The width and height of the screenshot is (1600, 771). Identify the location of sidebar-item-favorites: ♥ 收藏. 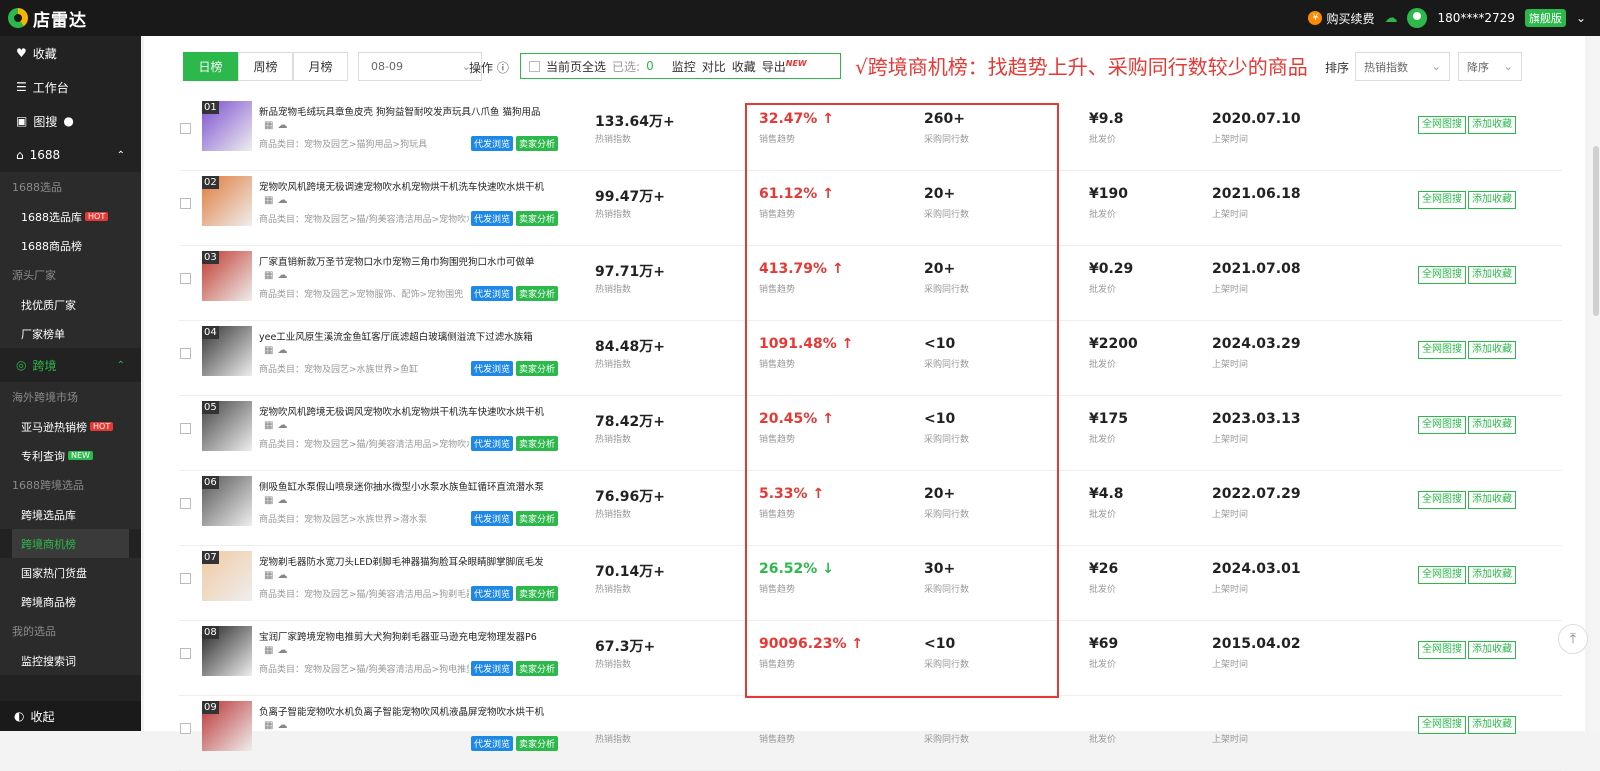
(70, 53).